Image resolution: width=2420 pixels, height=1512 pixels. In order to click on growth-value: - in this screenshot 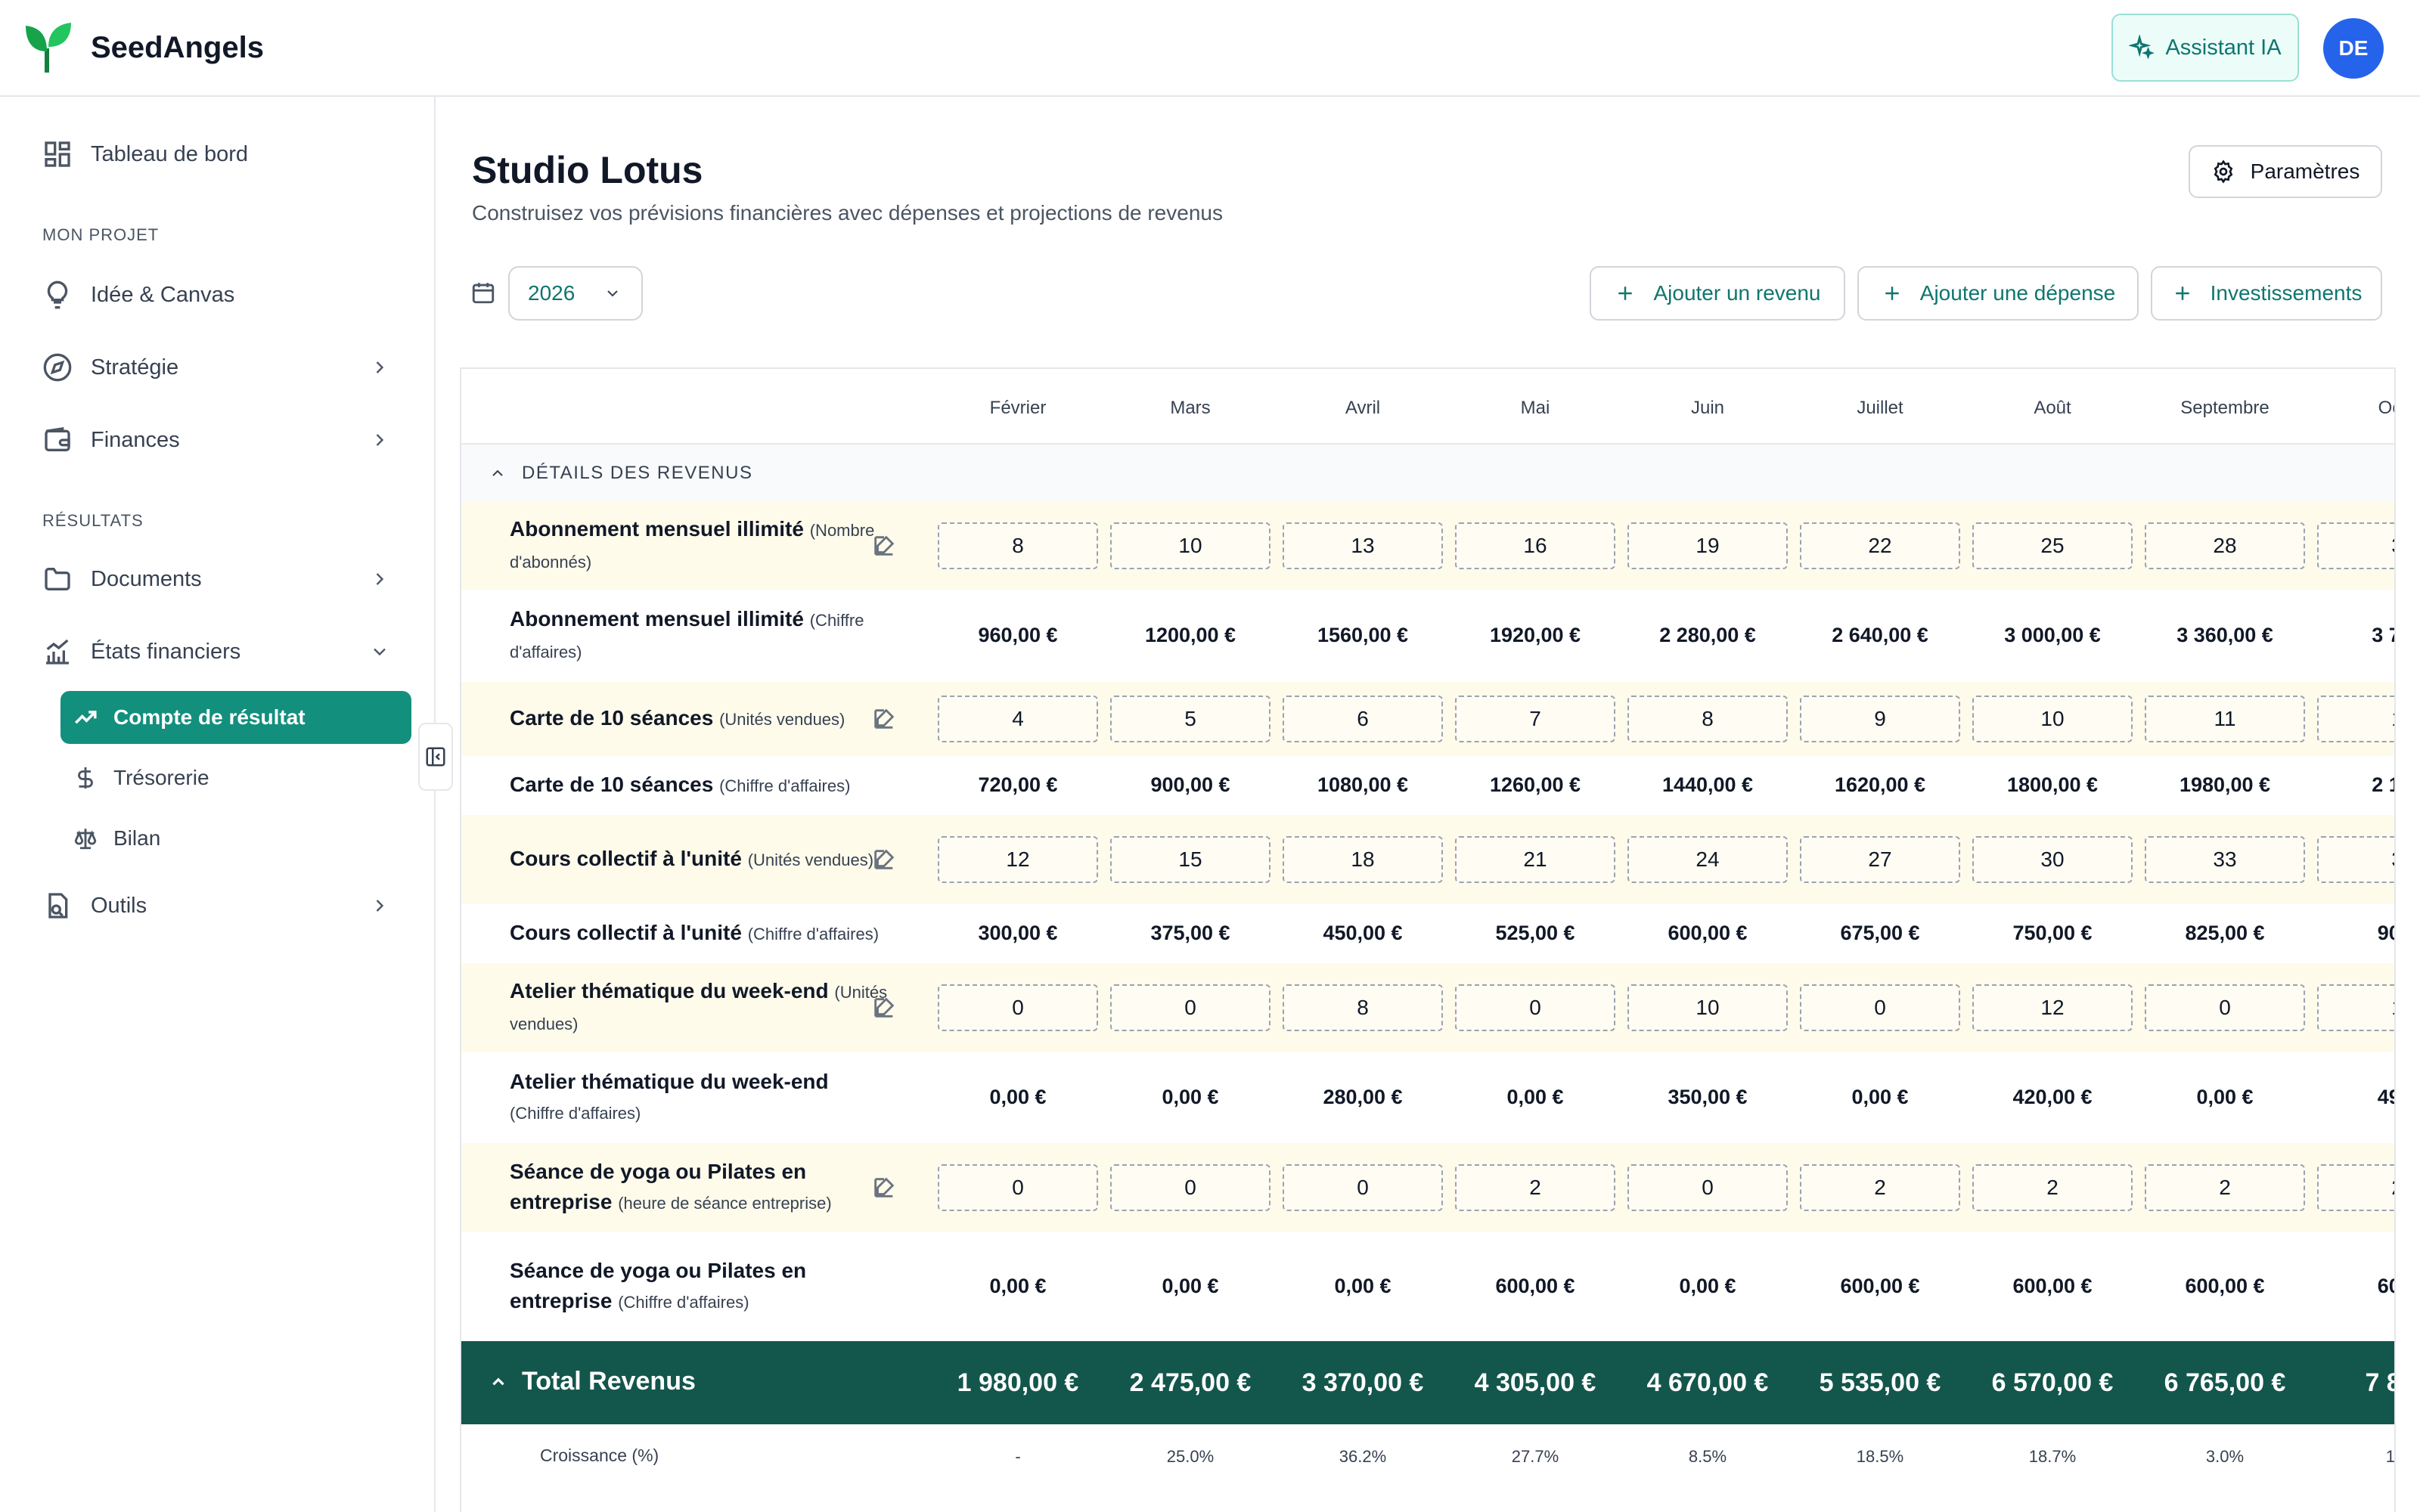, I will do `click(1018, 1456)`.